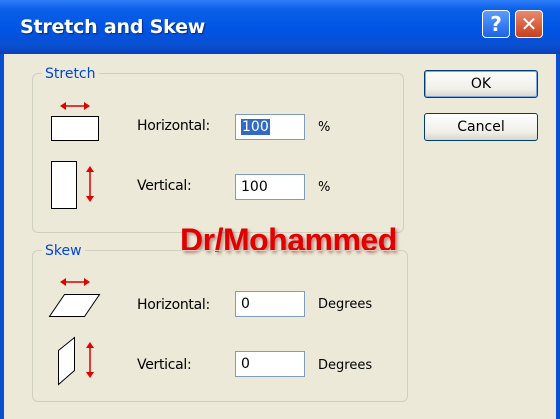 This screenshot has height=419, width=560. I want to click on stretch-horizontal-unit: %, so click(324, 127).